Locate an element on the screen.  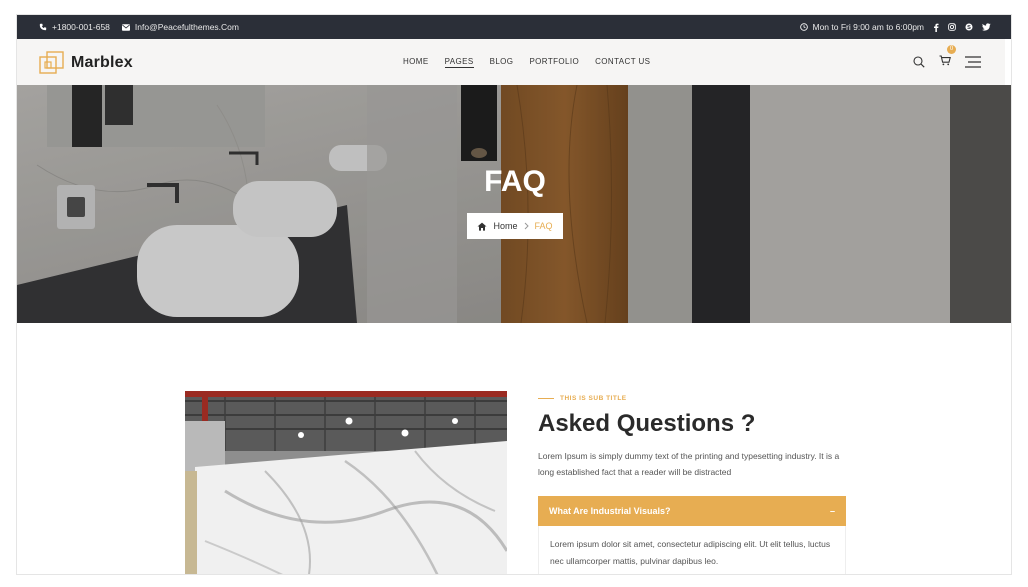
instagram-icon is located at coordinates (952, 27).